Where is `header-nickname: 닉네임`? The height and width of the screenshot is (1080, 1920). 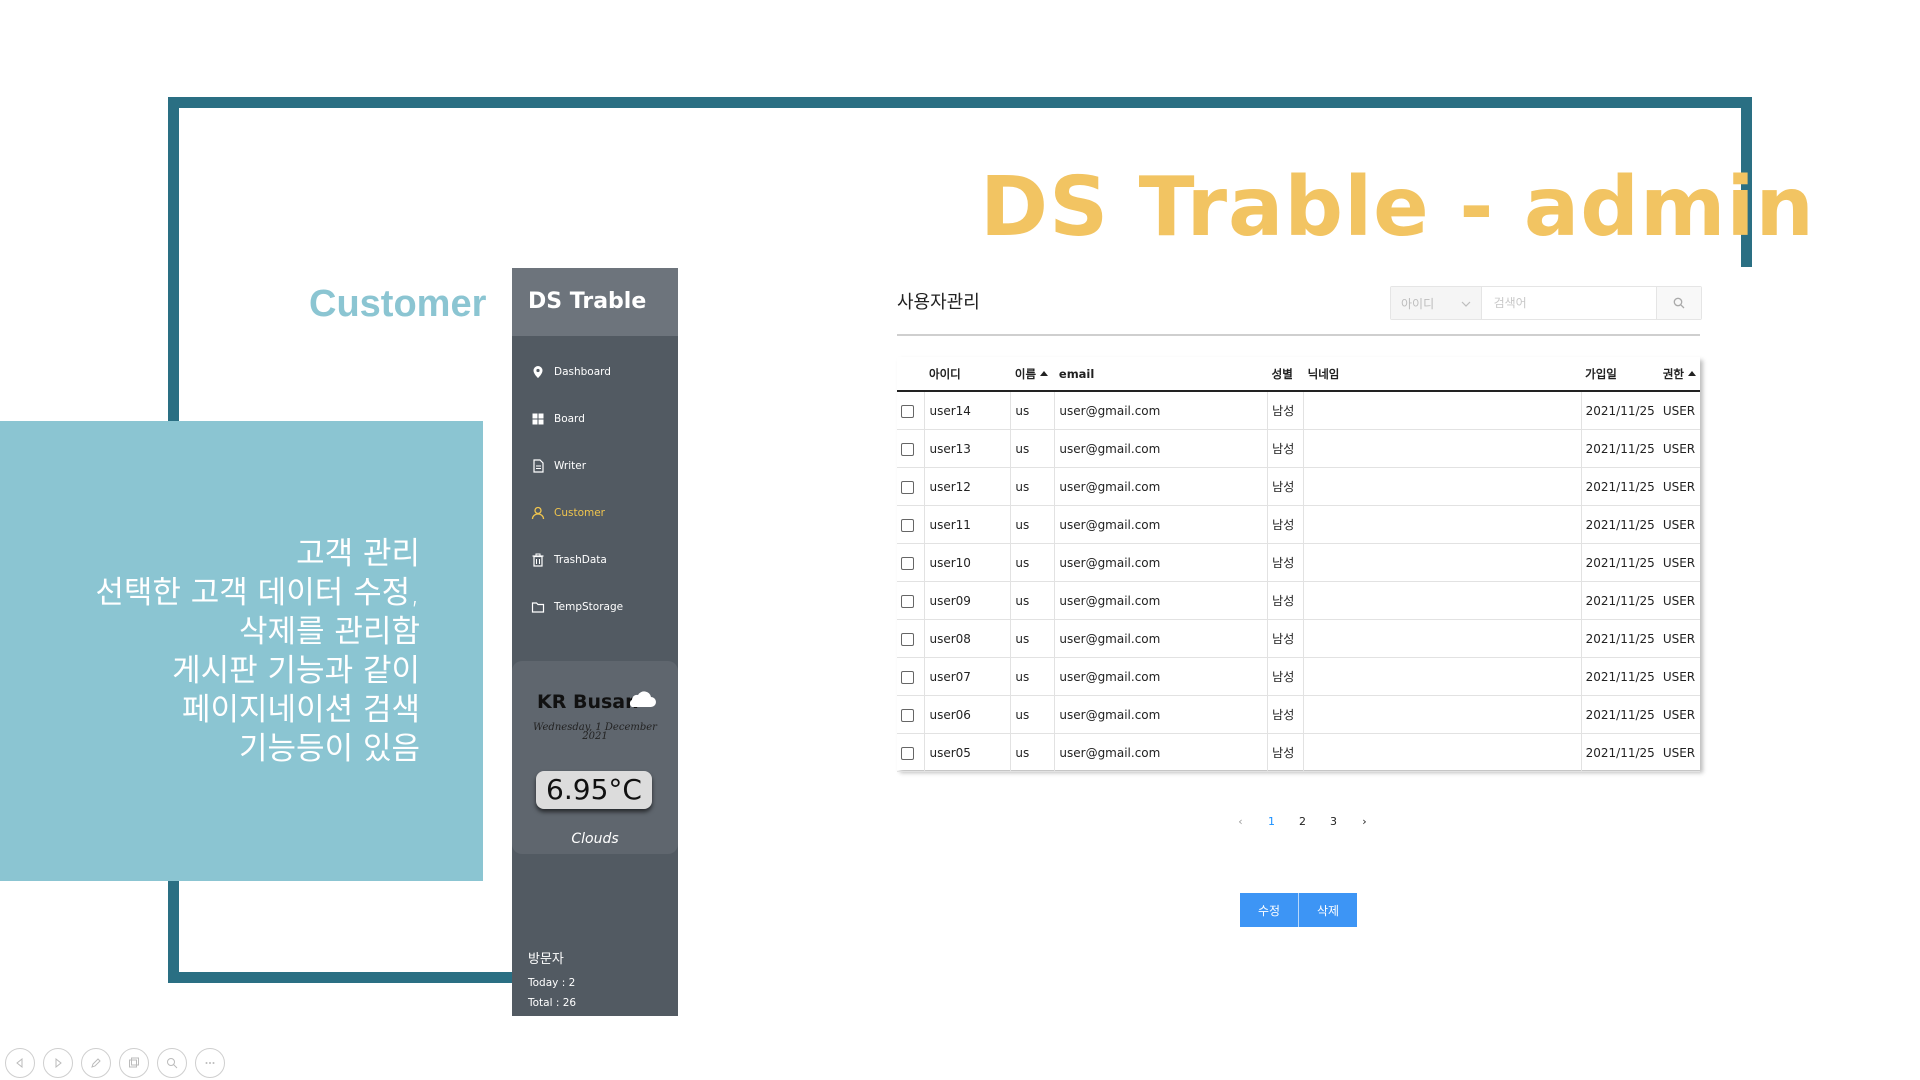
header-nickname: 닉네임 is located at coordinates (1442, 374).